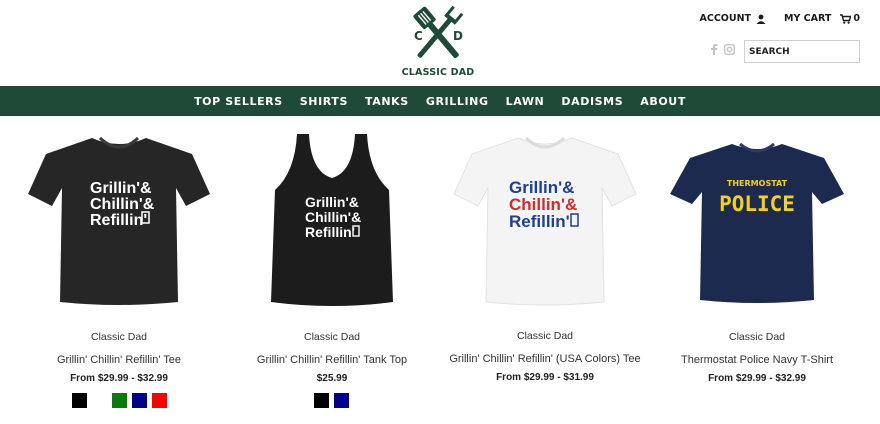  What do you see at coordinates (846, 18) in the screenshot?
I see `cart-icon` at bounding box center [846, 18].